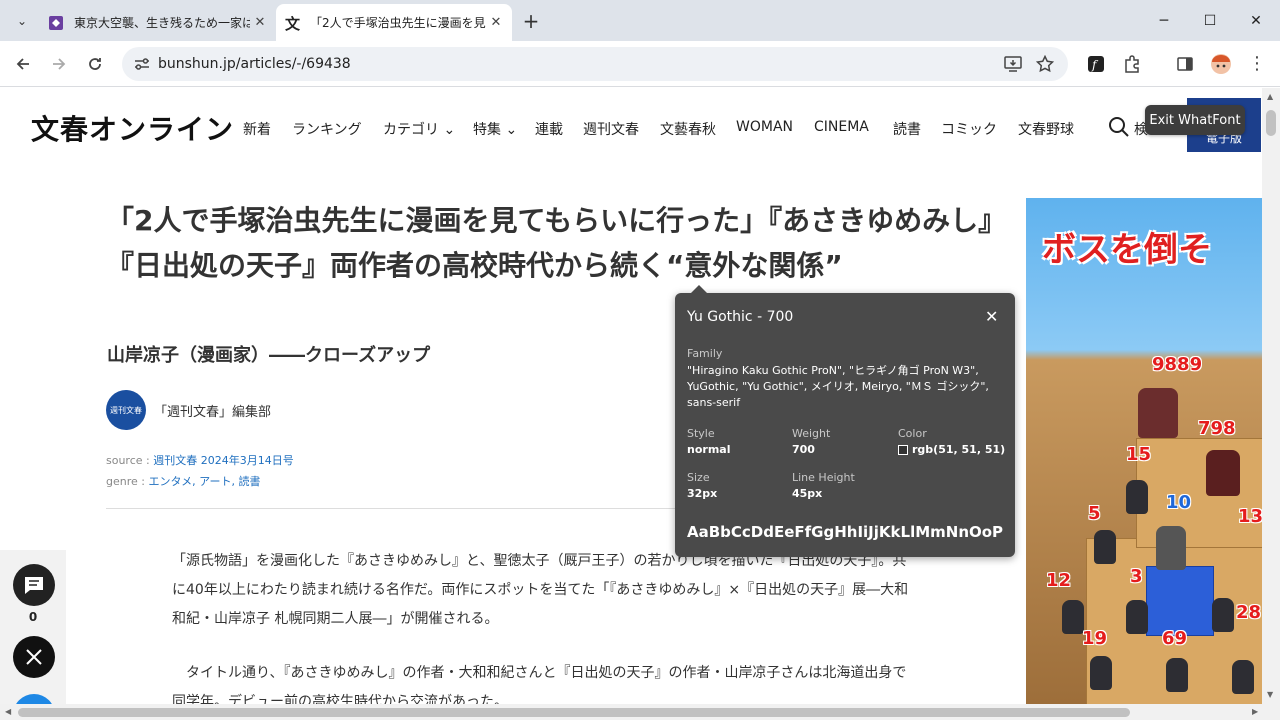 This screenshot has width=1280, height=720. Describe the element at coordinates (212, 410) in the screenshot. I see `author-name: 「週刊文春」編集部` at that location.